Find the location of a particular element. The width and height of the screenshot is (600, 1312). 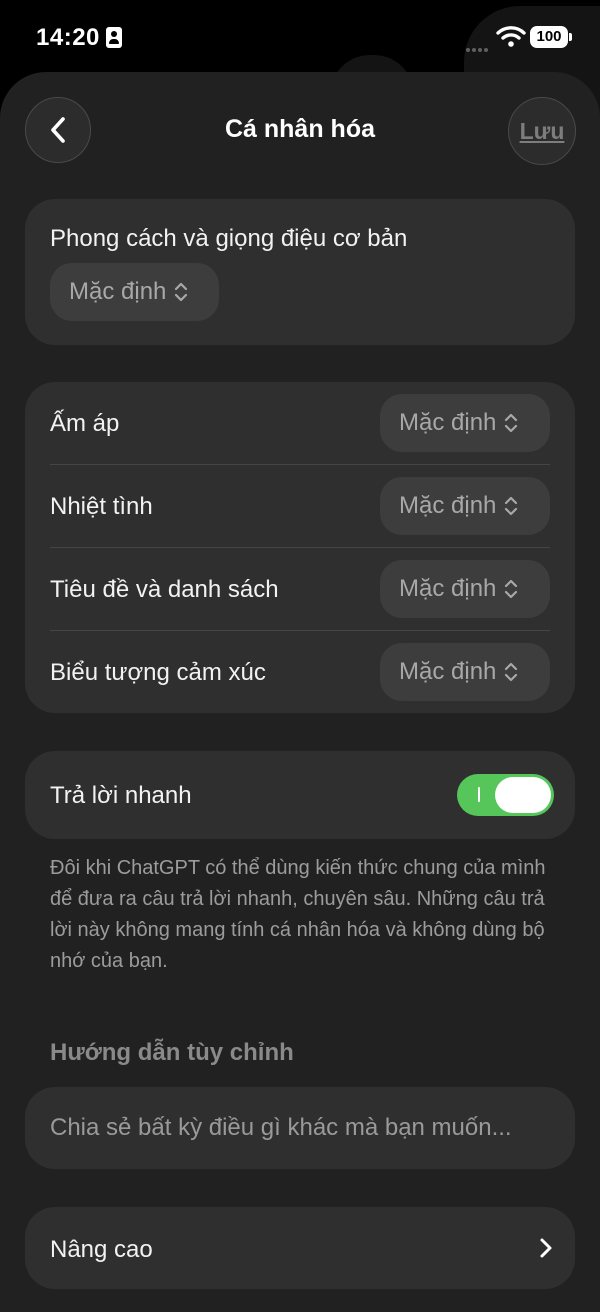

contact-icon is located at coordinates (114, 37).